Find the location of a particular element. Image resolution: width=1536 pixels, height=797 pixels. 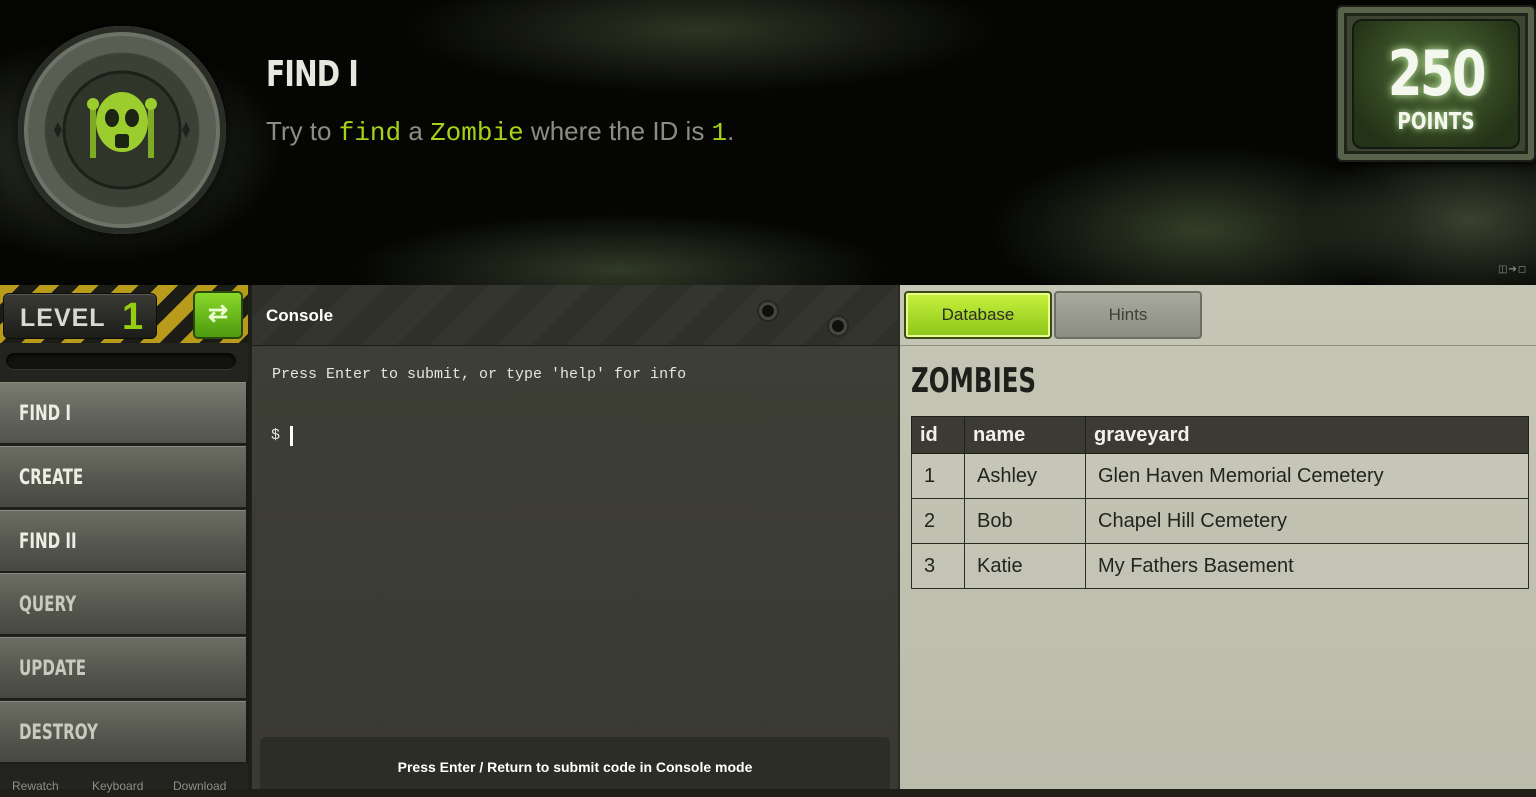

cell-id: 3 is located at coordinates (938, 566).